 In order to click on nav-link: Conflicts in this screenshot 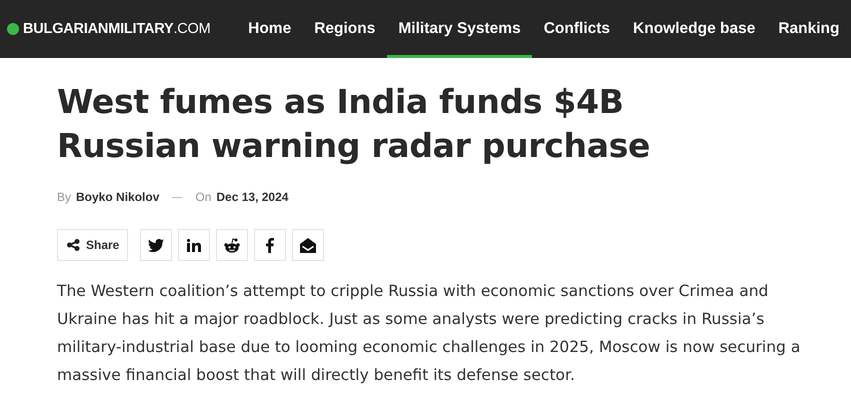, I will do `click(577, 29)`.